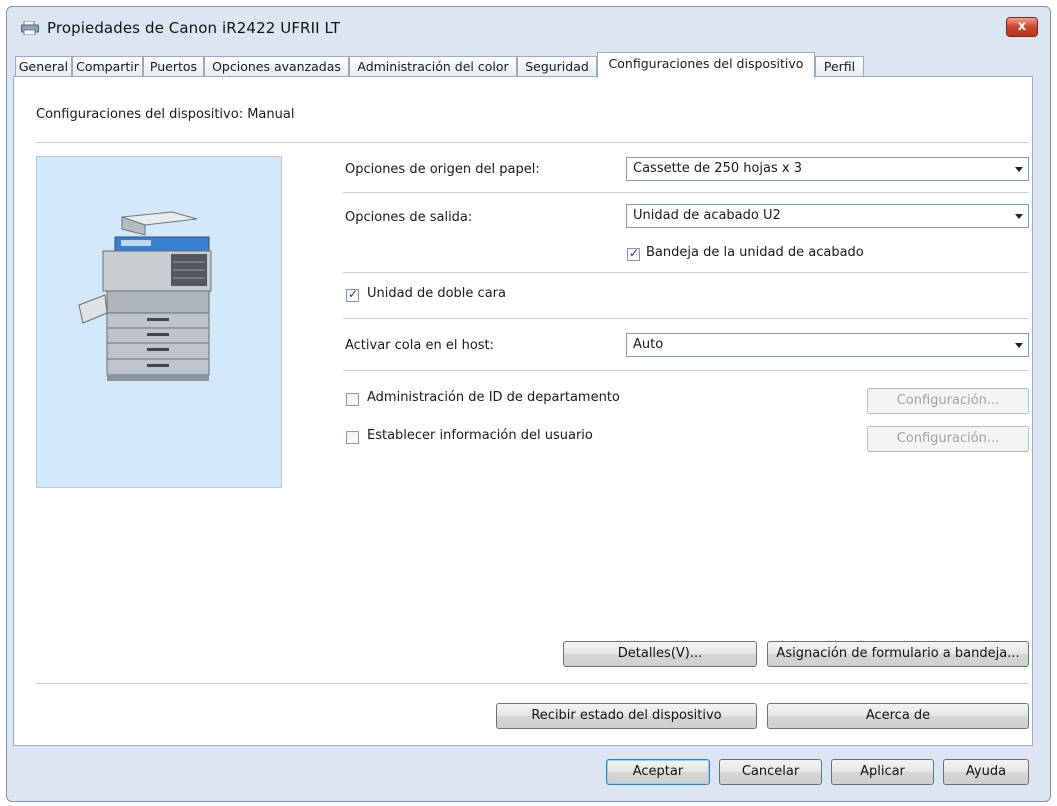  What do you see at coordinates (276, 66) in the screenshot?
I see `tab-advanced: Opciones avanzadas` at bounding box center [276, 66].